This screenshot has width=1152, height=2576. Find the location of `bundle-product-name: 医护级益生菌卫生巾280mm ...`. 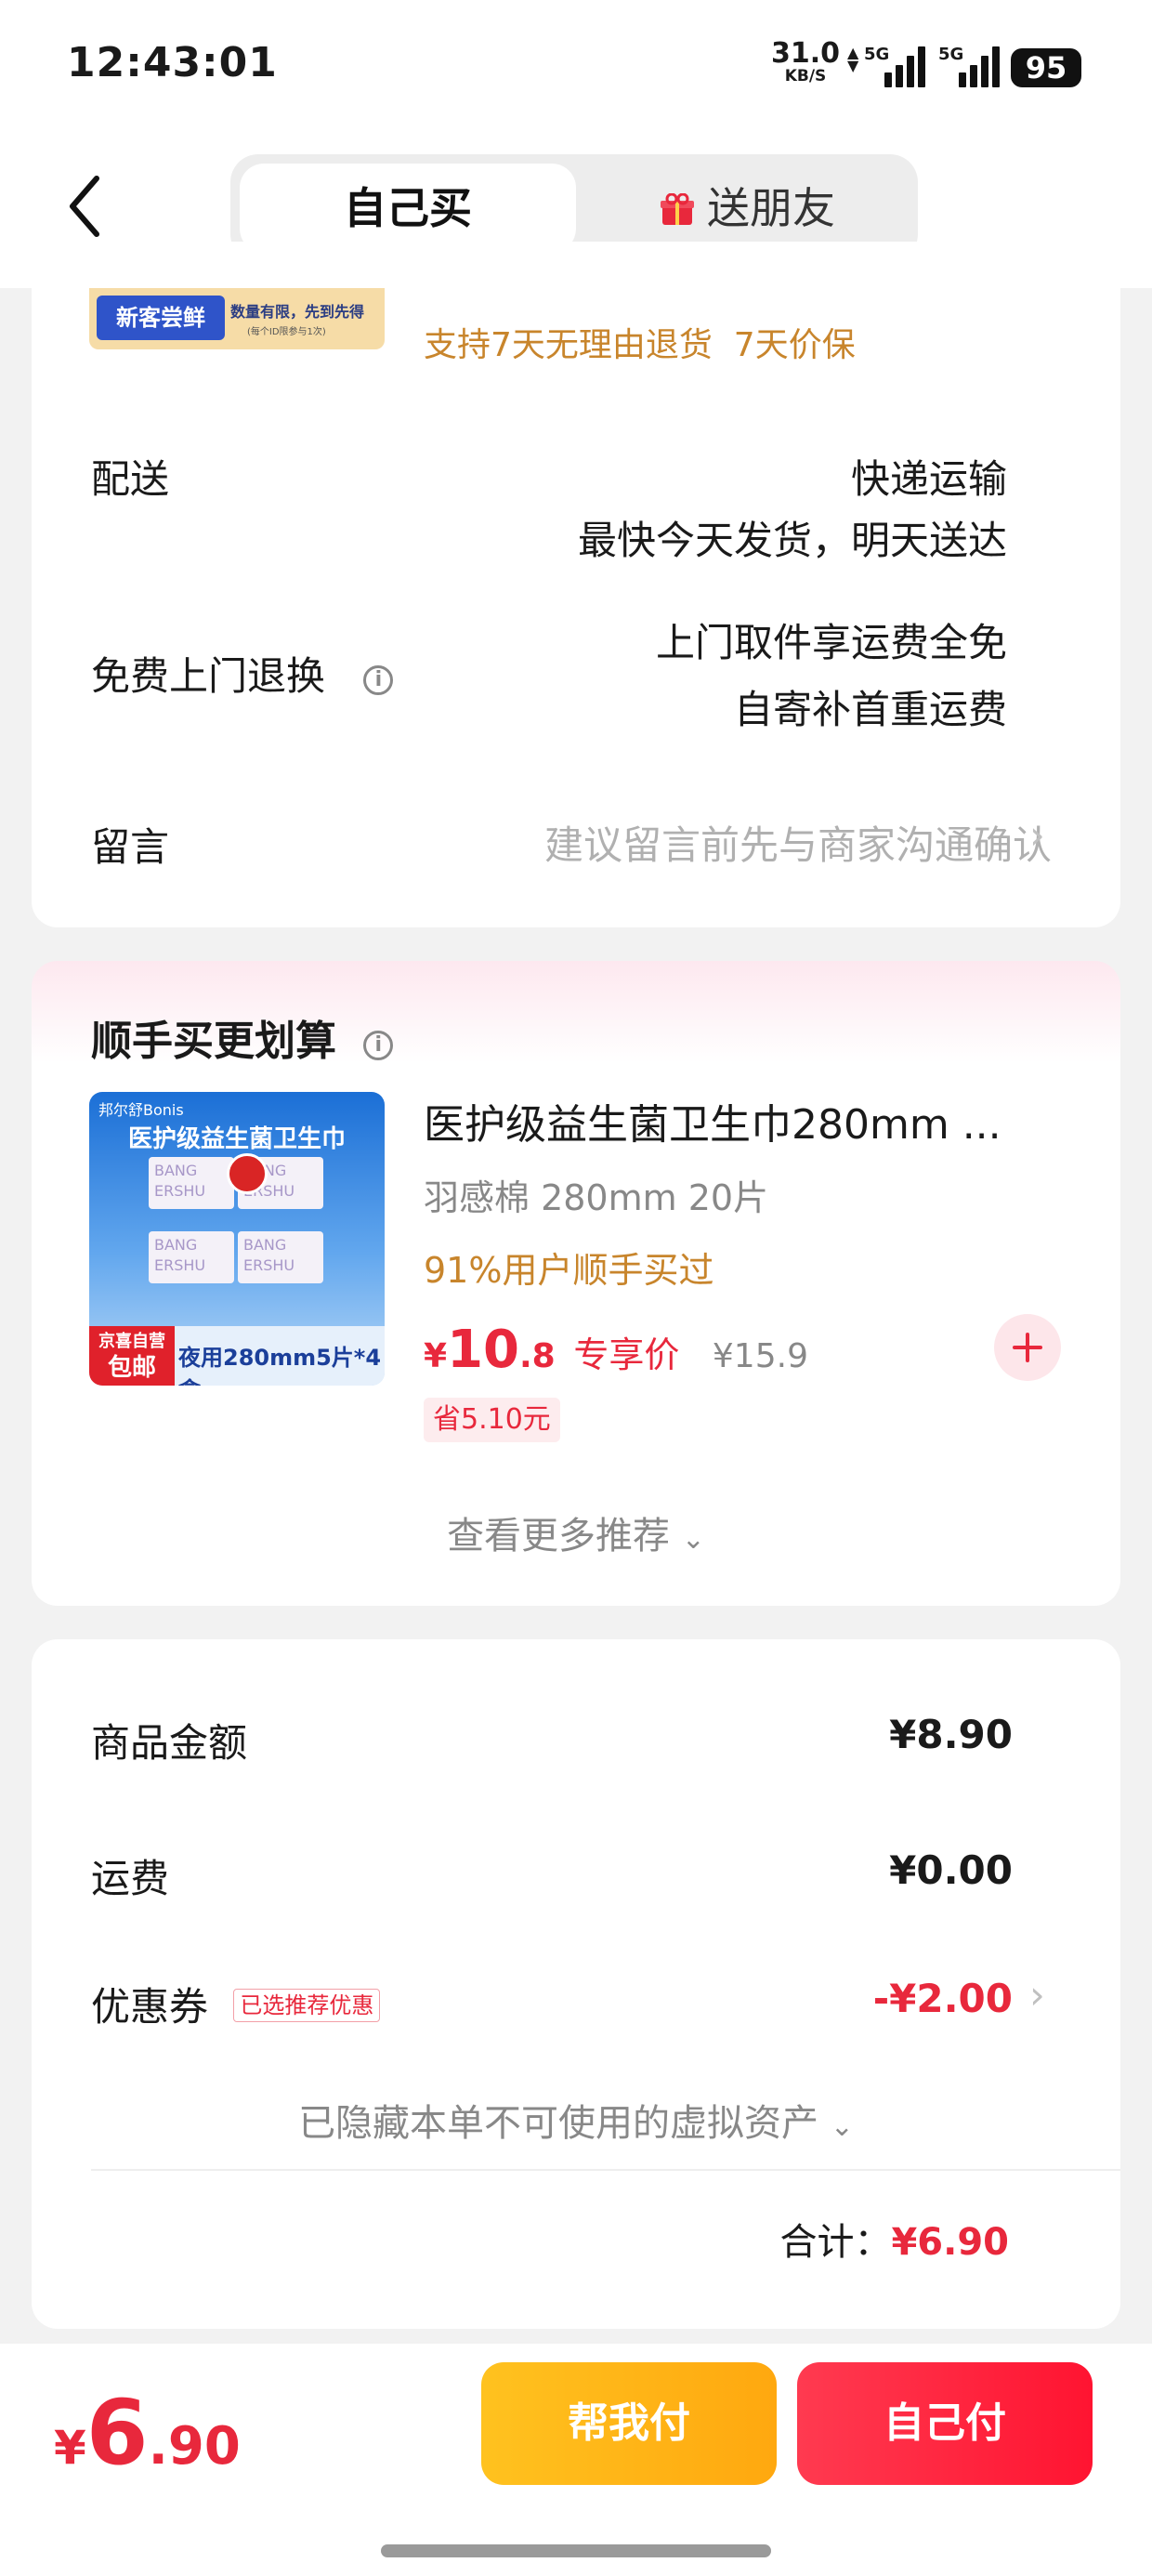

bundle-product-name: 医护级益生菌卫生巾280mm ... is located at coordinates (712, 1120).